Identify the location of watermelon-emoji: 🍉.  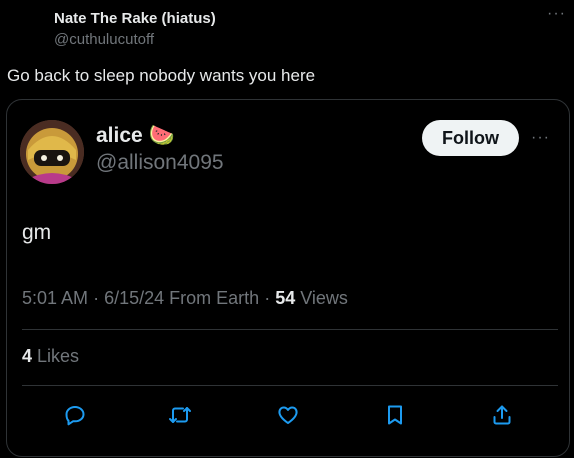
(161, 135).